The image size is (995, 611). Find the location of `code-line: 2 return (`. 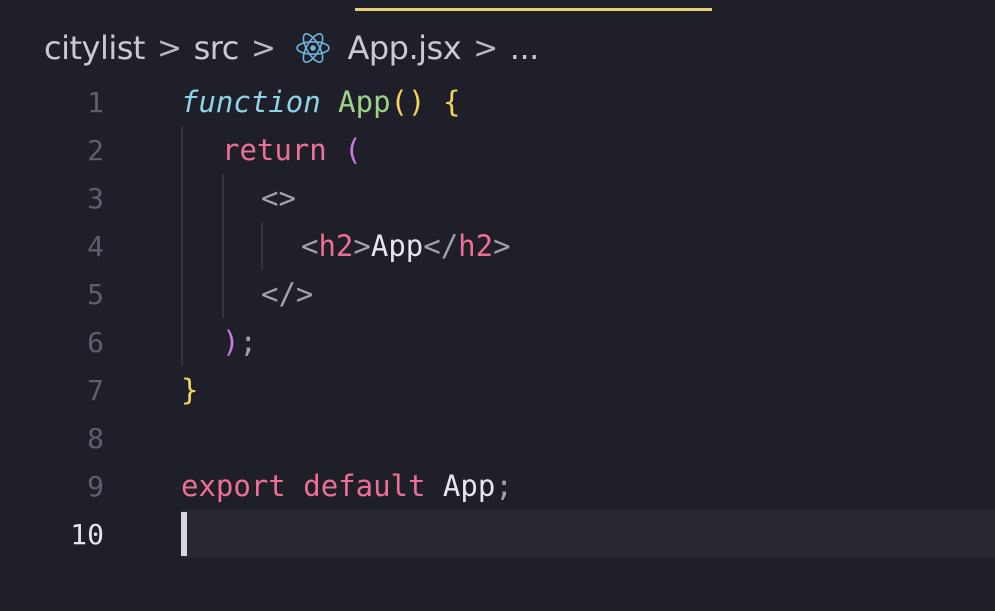

code-line: 2 return ( is located at coordinates (497, 150).